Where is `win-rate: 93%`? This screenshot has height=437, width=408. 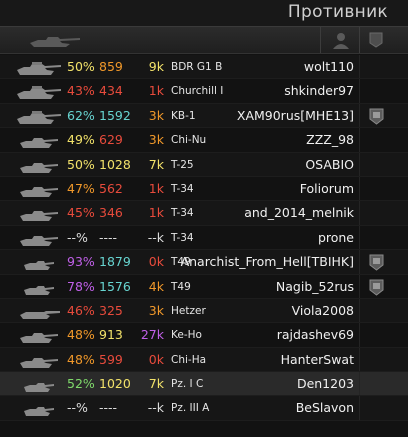
win-rate: 93% is located at coordinates (81, 262).